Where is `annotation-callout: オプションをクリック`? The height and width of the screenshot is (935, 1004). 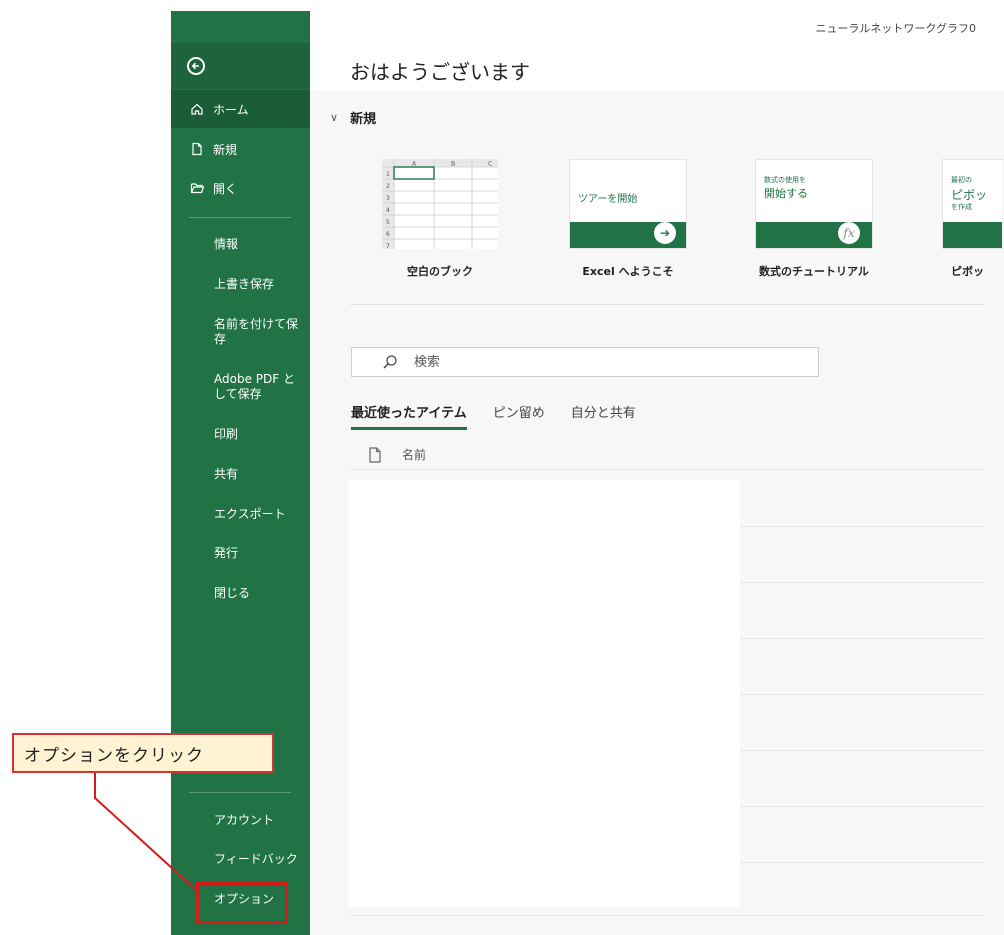 annotation-callout: オプションをクリック is located at coordinates (143, 753).